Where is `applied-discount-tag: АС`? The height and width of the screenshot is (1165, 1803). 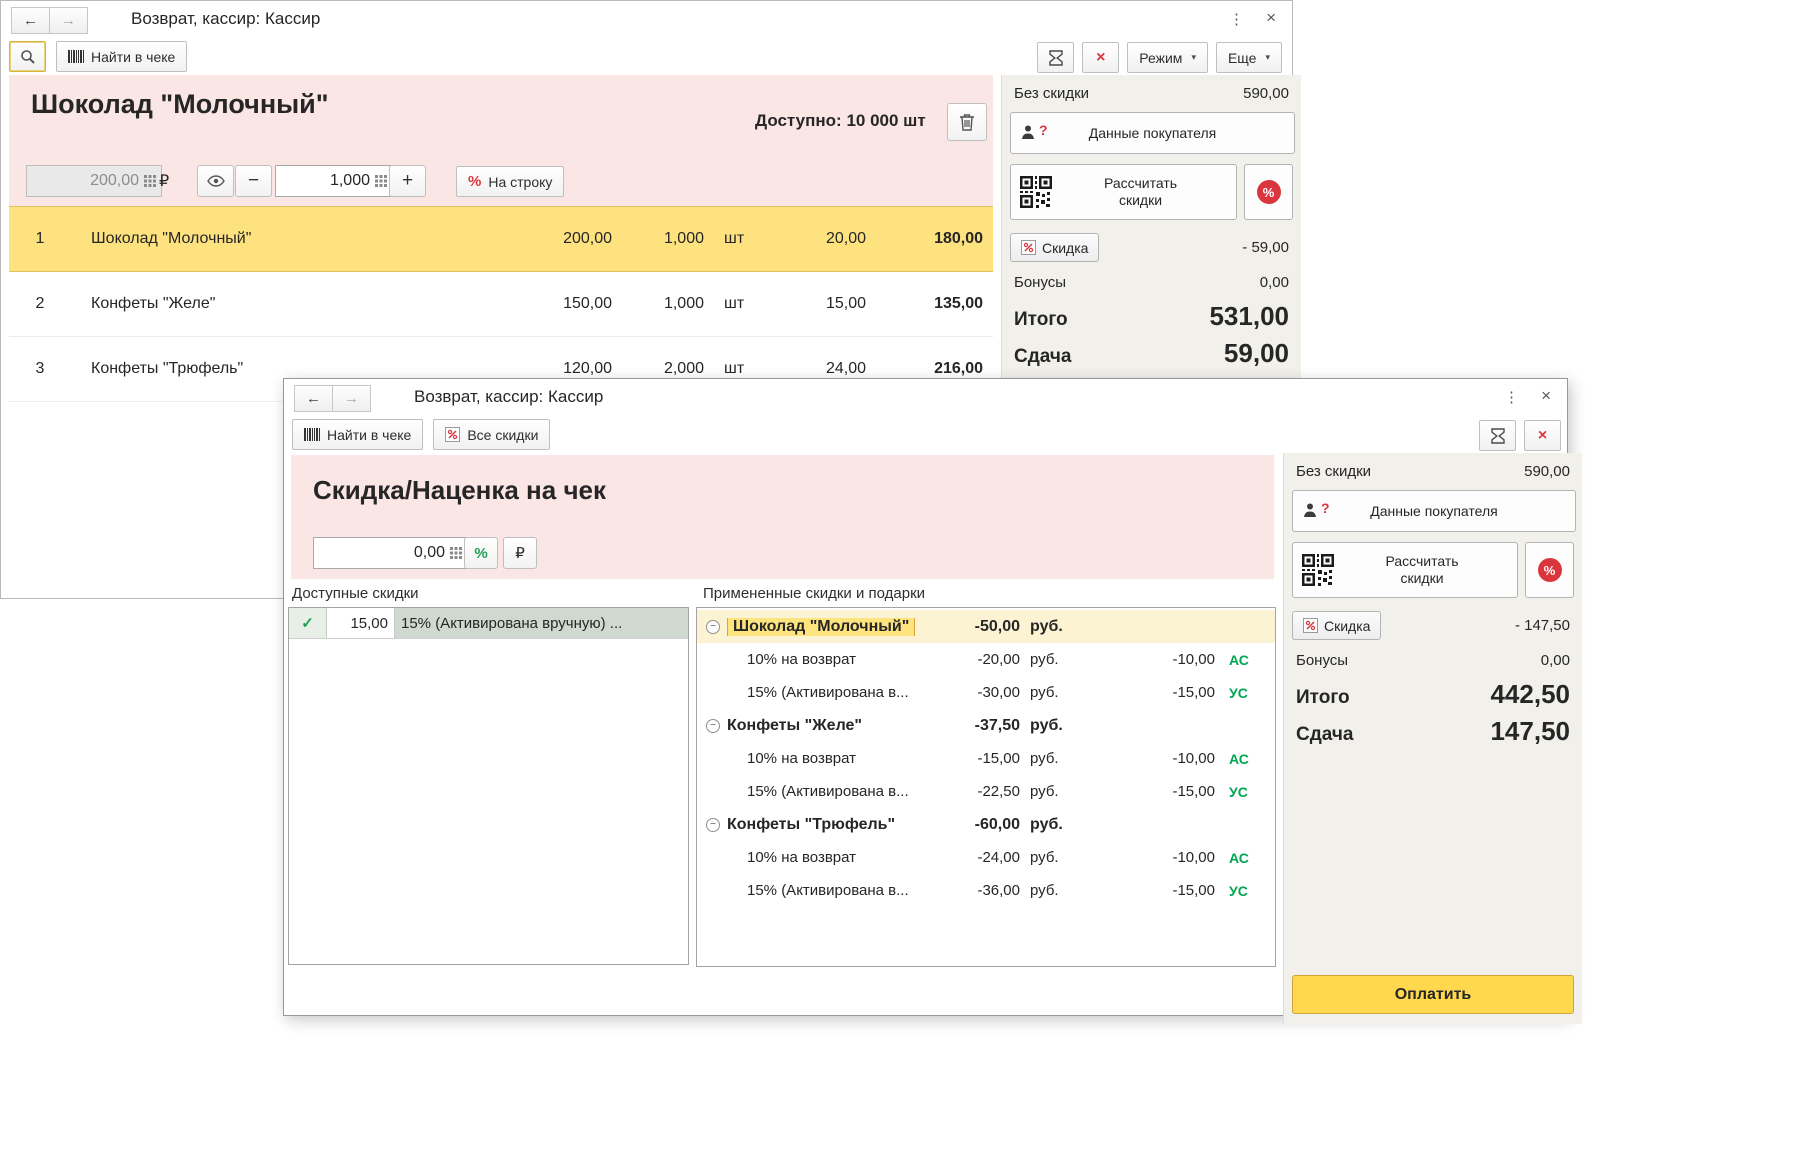 applied-discount-tag: АС is located at coordinates (1239, 758).